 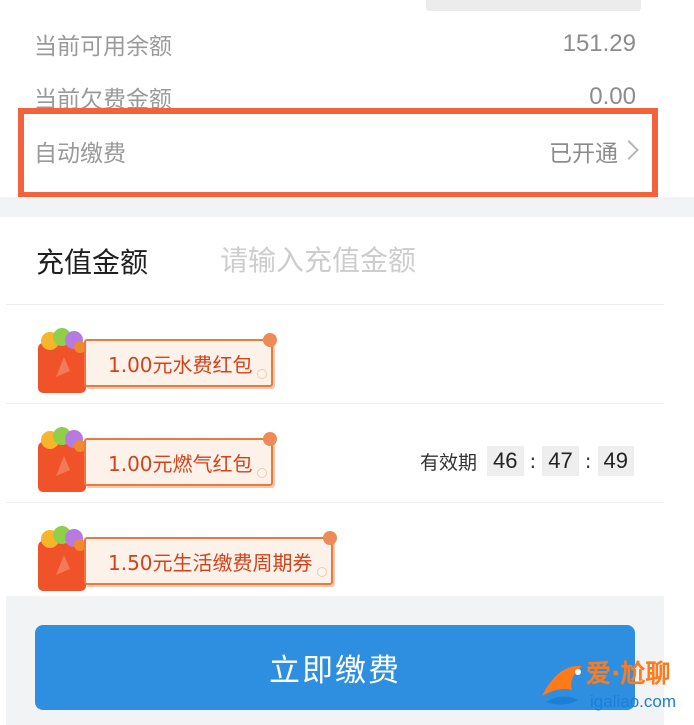 I want to click on coupon-badge: 1.00元水费红包, so click(x=180, y=360).